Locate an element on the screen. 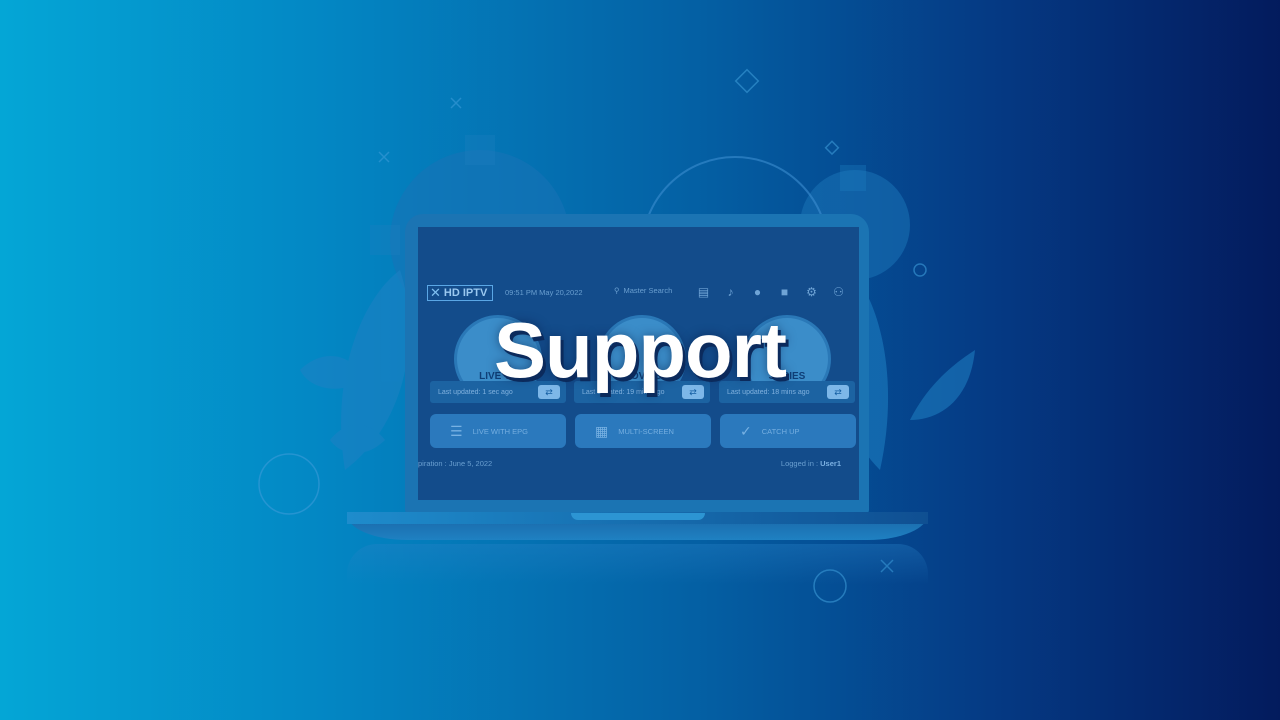  expiration-text: piration : June 5, 2022 is located at coordinates (455, 463).